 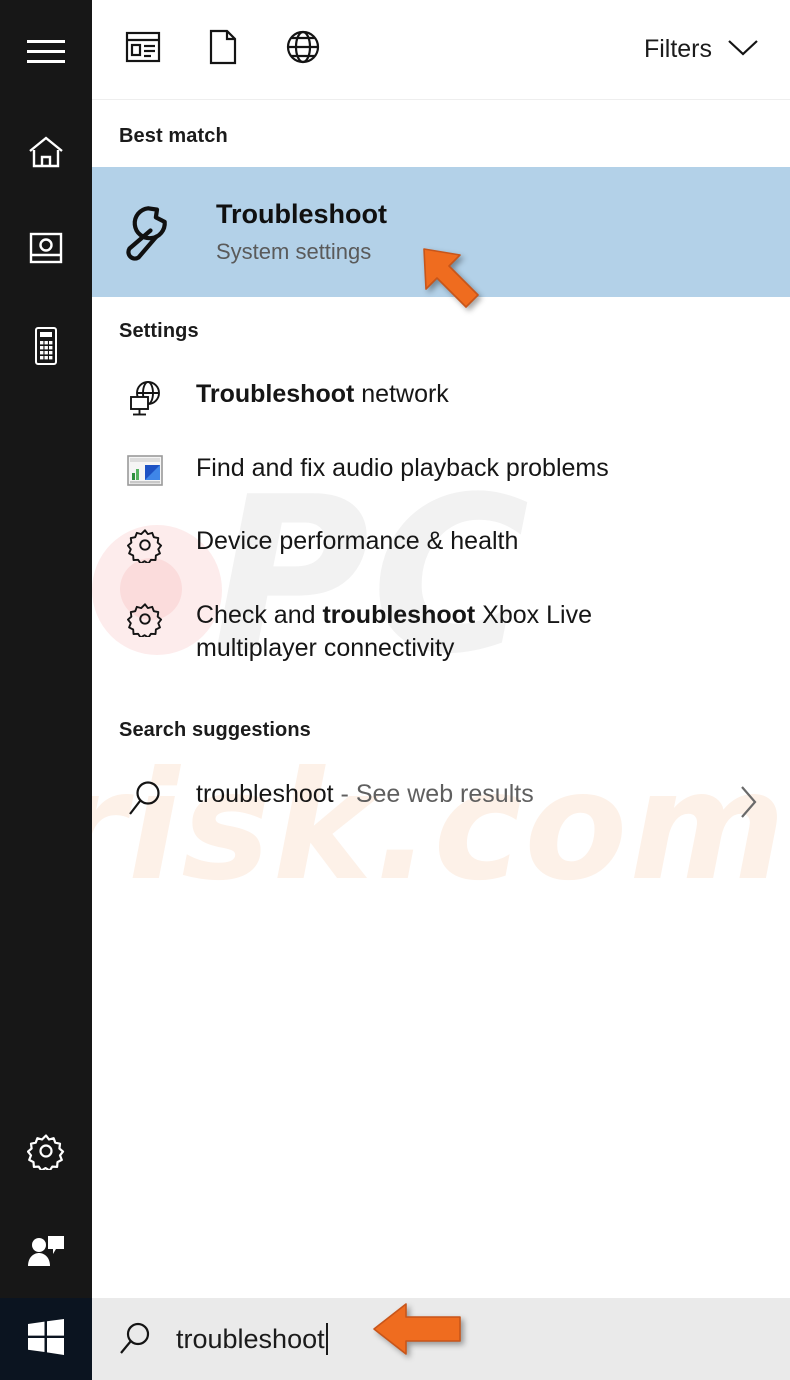 What do you see at coordinates (145, 399) in the screenshot?
I see `network-globe-icon` at bounding box center [145, 399].